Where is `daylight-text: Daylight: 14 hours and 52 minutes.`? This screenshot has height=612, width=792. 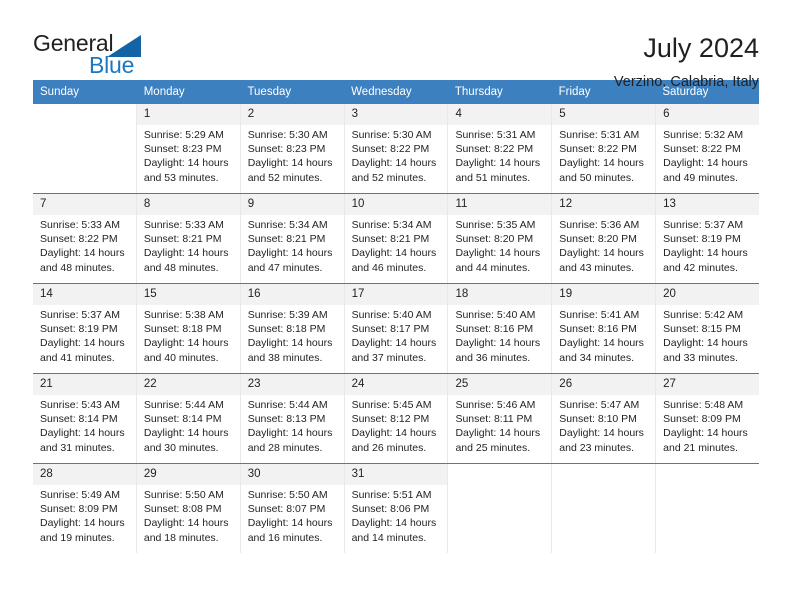
daylight-text: Daylight: 14 hours and 52 minutes. is located at coordinates (394, 170).